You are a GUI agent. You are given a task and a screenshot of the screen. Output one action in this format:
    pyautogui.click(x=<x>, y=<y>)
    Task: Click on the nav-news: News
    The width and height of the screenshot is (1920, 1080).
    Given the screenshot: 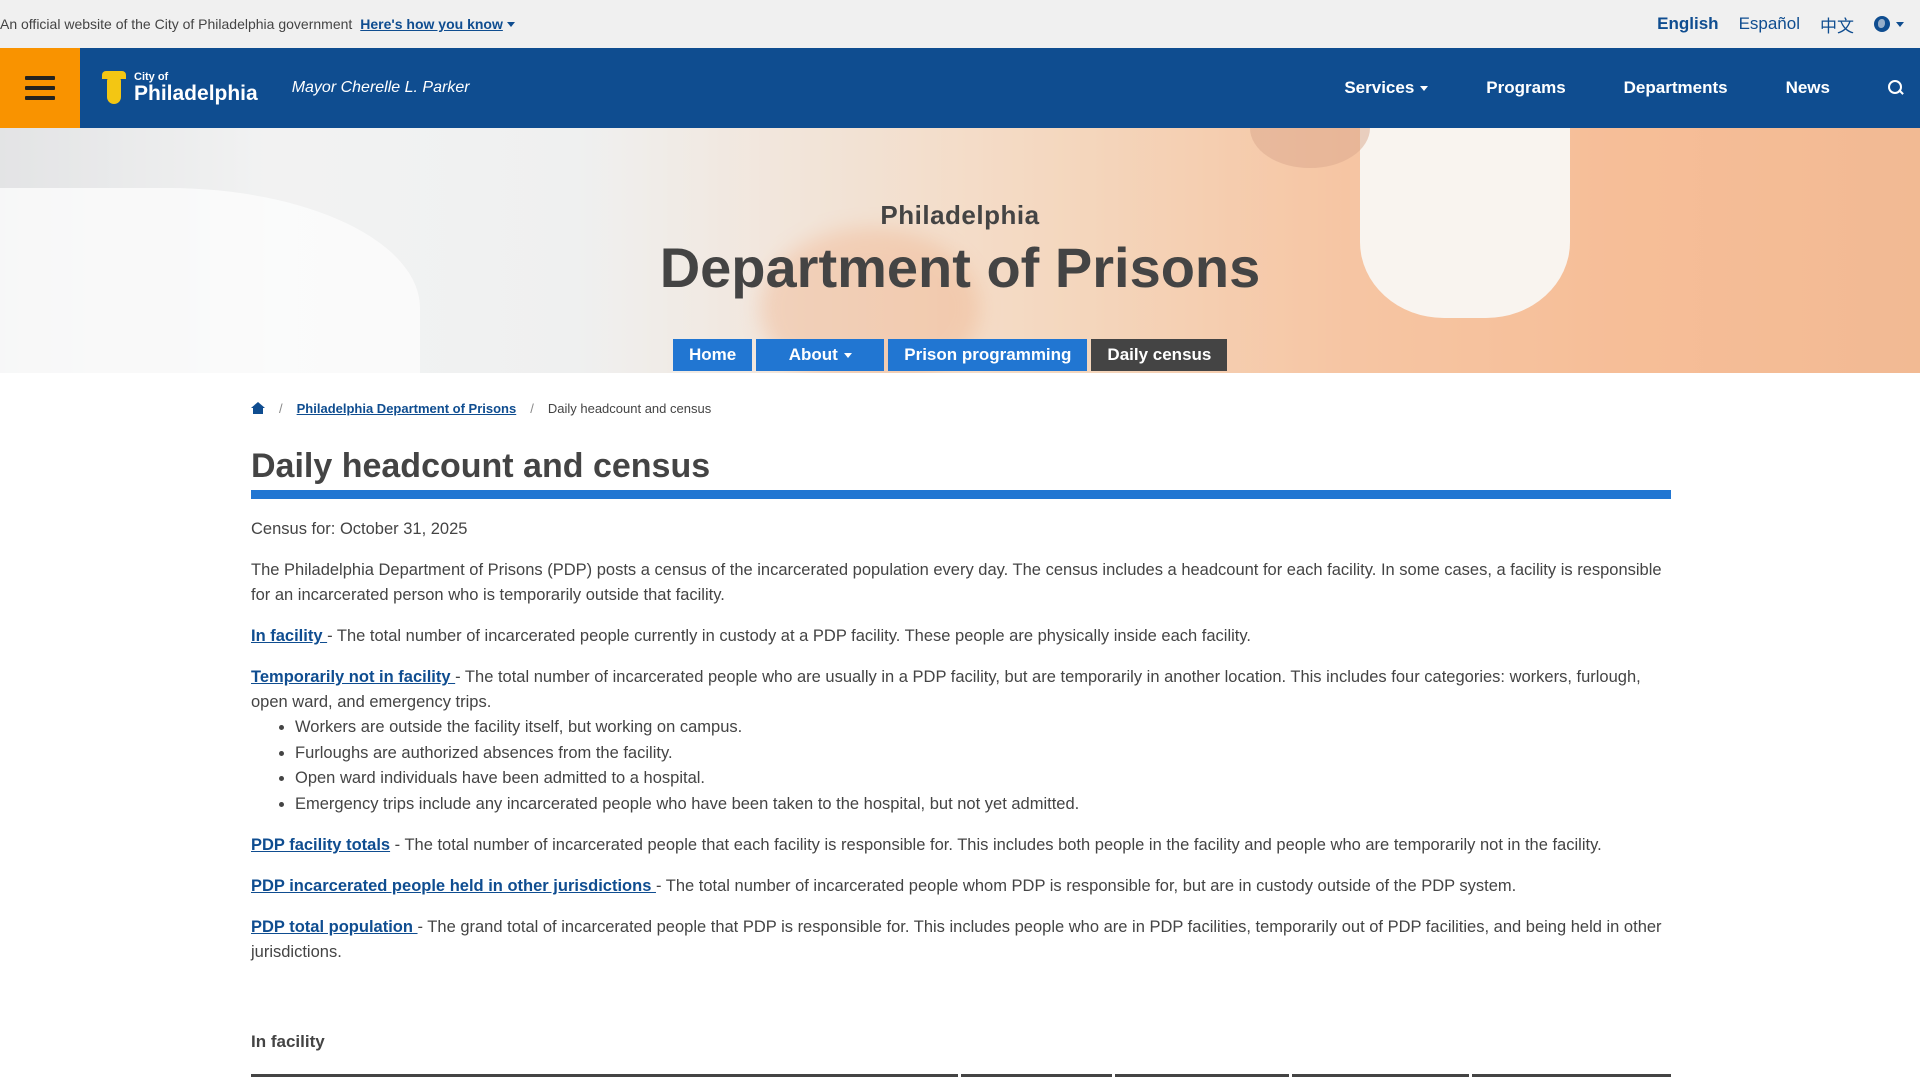 What is the action you would take?
    pyautogui.click(x=1808, y=88)
    